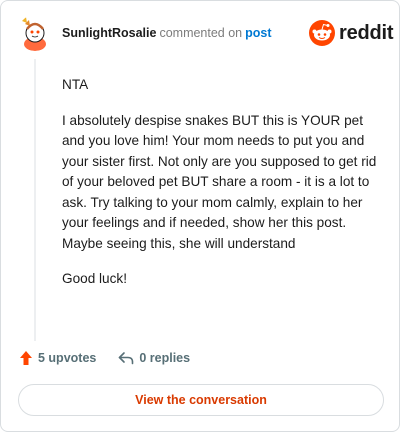 The image size is (400, 432). I want to click on commented-on-text: commented on, so click(201, 33).